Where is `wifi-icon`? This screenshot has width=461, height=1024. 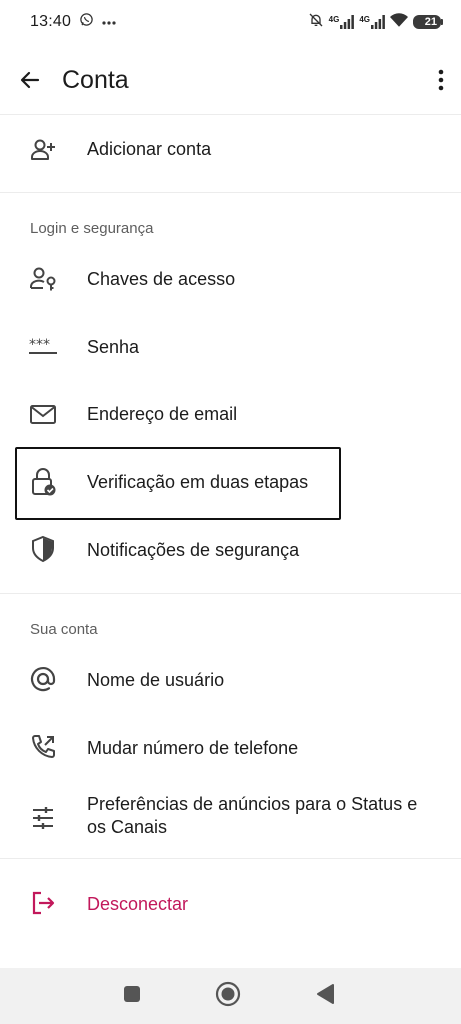 wifi-icon is located at coordinates (399, 22).